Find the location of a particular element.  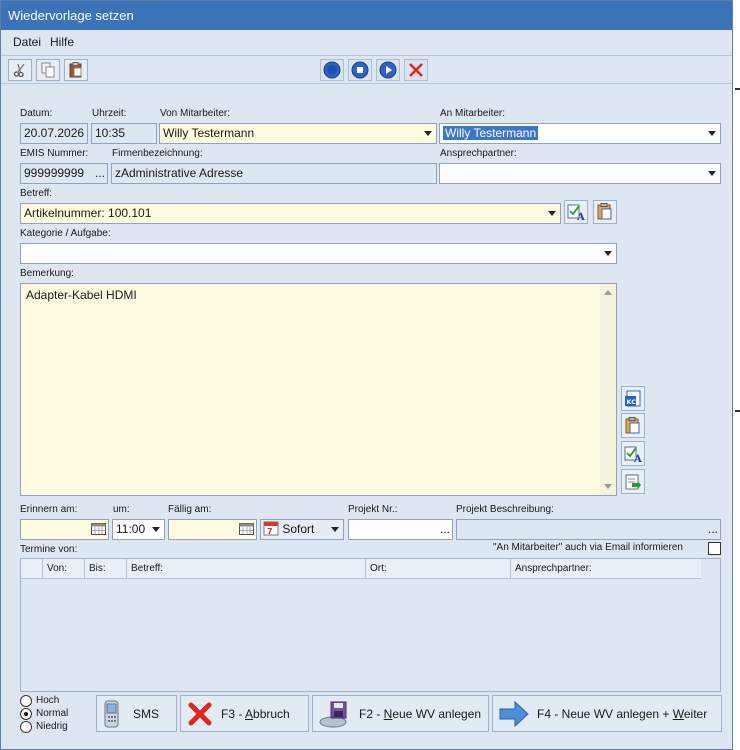

datum-label: Datum: is located at coordinates (36, 113).